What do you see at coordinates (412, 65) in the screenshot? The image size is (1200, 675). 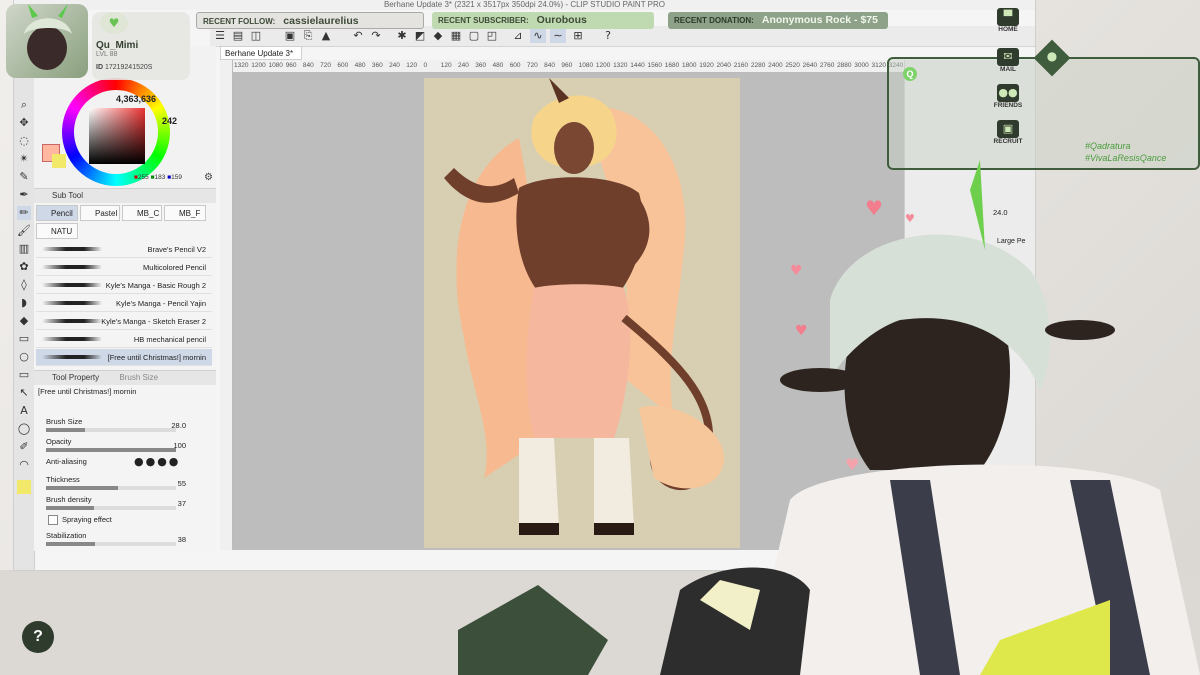 I see `ruler-tick: 120` at bounding box center [412, 65].